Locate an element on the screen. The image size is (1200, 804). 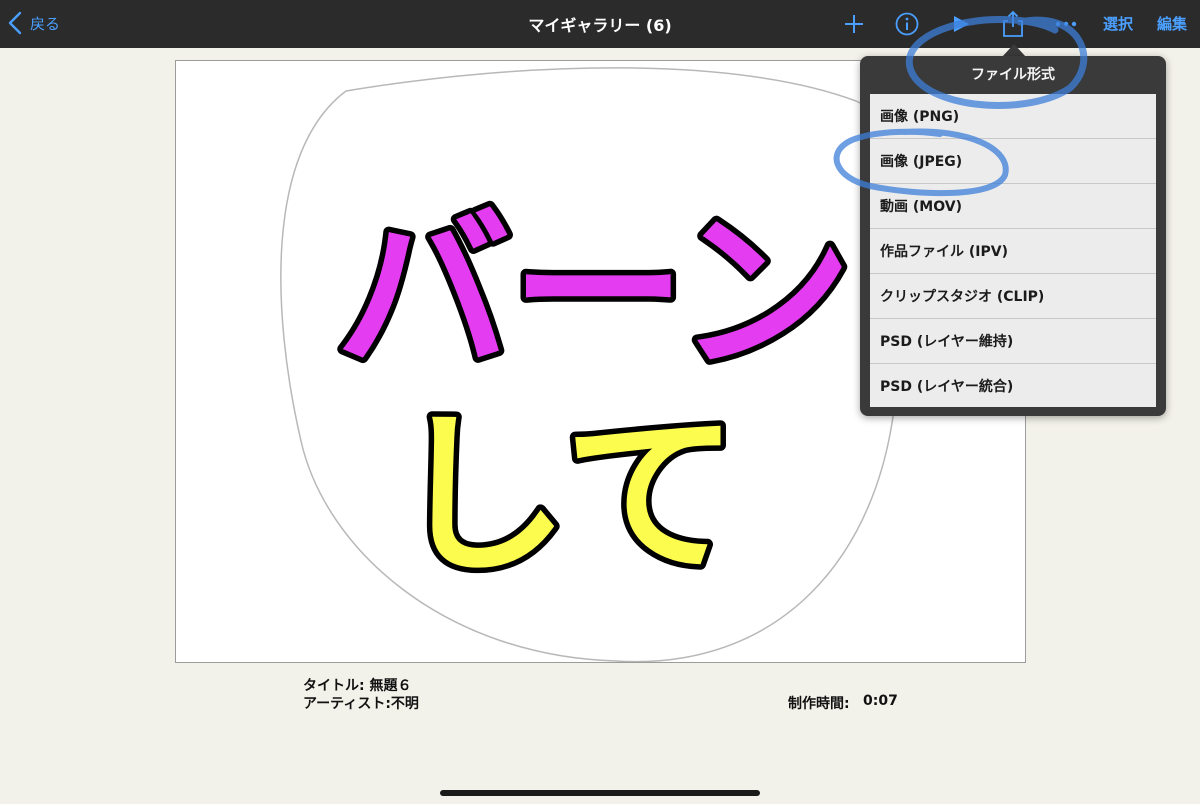
info-icon is located at coordinates (907, 24).